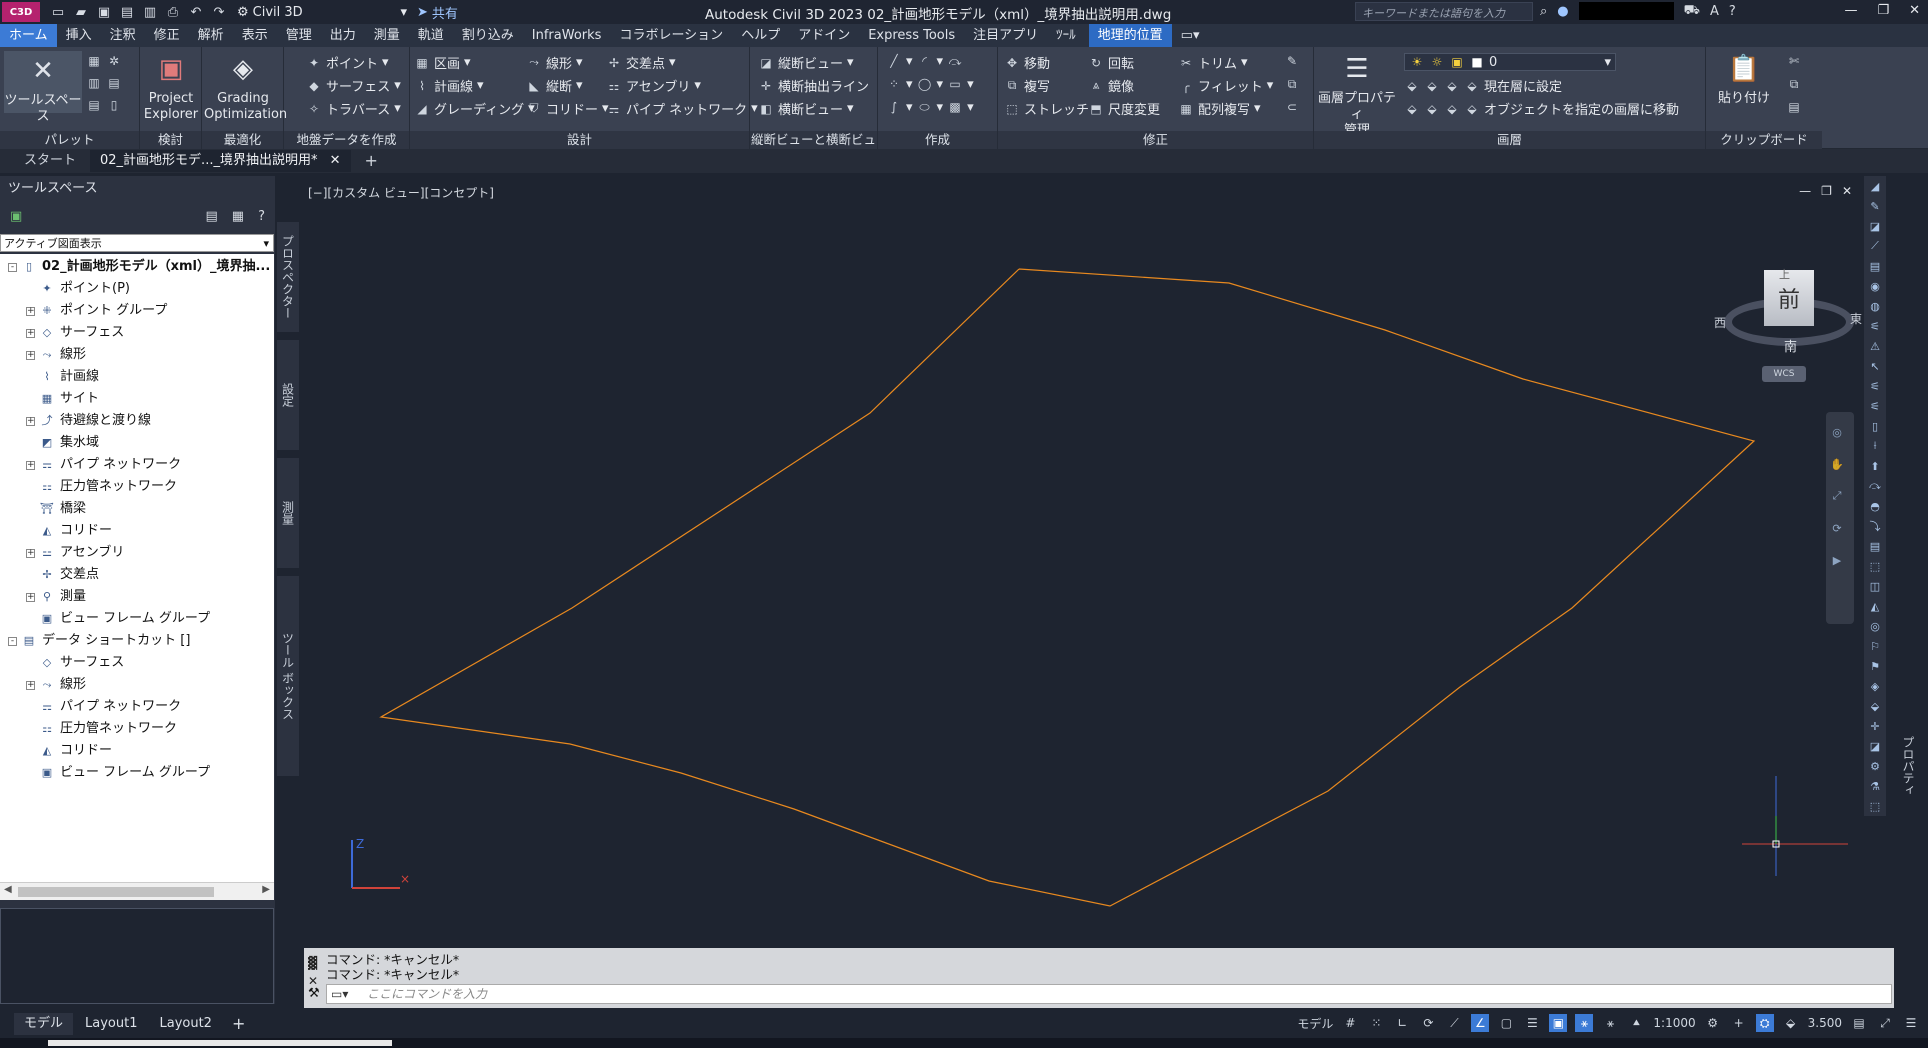 The image size is (1928, 1048). What do you see at coordinates (12, 267) in the screenshot?
I see `collapse-icon: -` at bounding box center [12, 267].